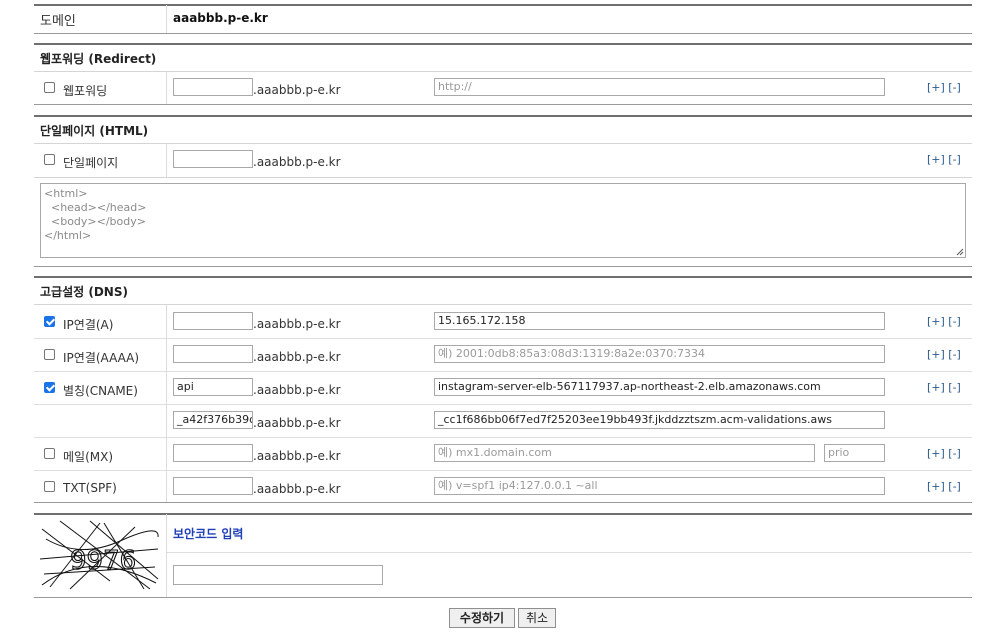 The height and width of the screenshot is (636, 1002). What do you see at coordinates (98, 59) in the screenshot?
I see `web-forwarding-header: 웹포워딩 (Redirect)` at bounding box center [98, 59].